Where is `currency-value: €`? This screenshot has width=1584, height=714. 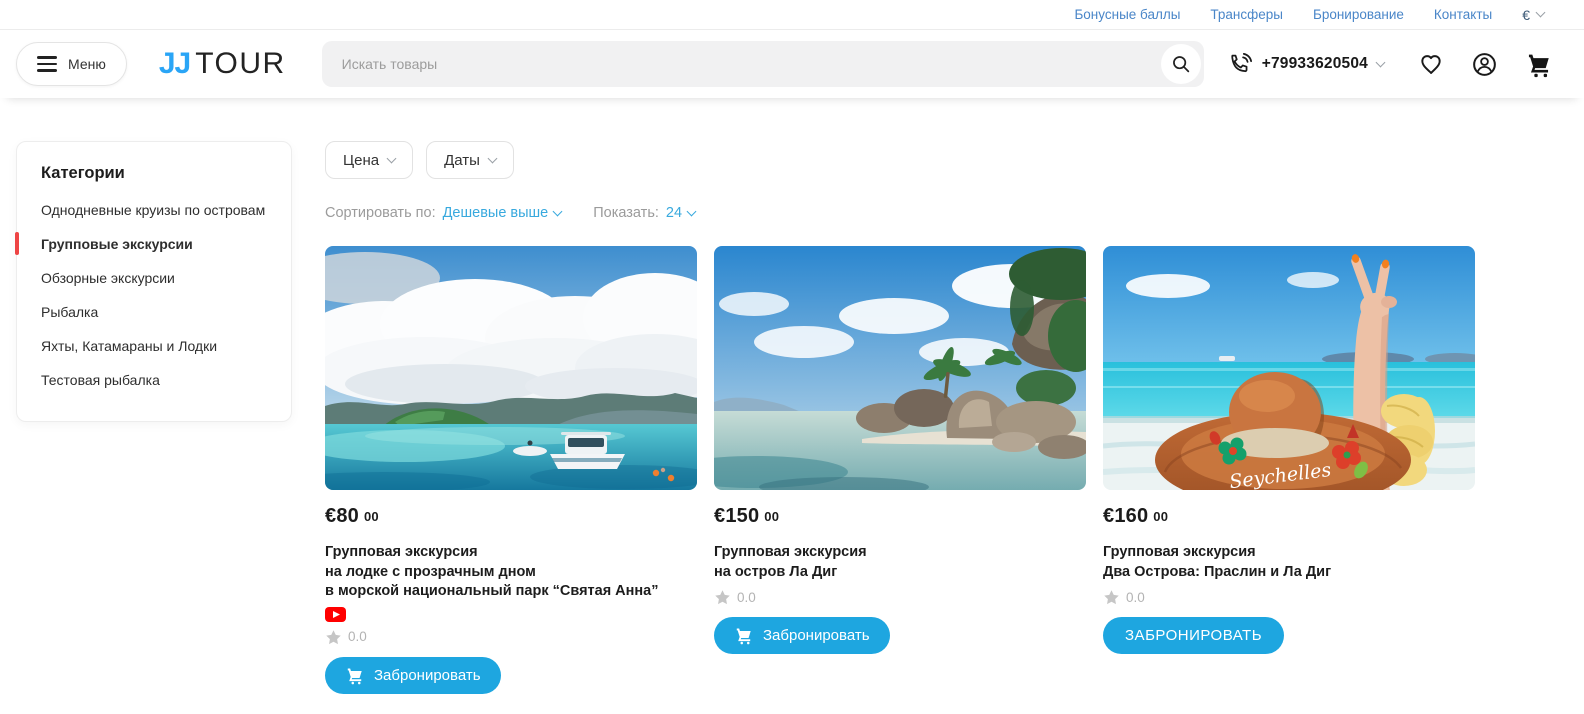 currency-value: € is located at coordinates (1526, 14).